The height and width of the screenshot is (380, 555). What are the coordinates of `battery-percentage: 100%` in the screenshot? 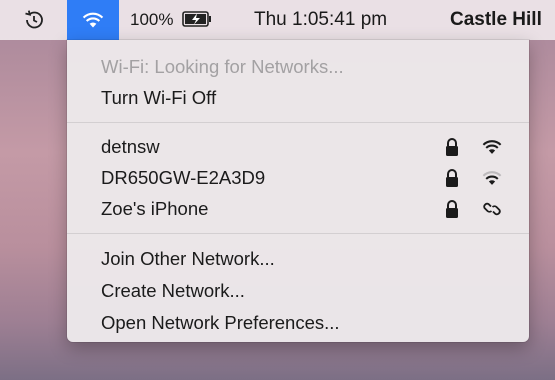 It's located at (151, 20).